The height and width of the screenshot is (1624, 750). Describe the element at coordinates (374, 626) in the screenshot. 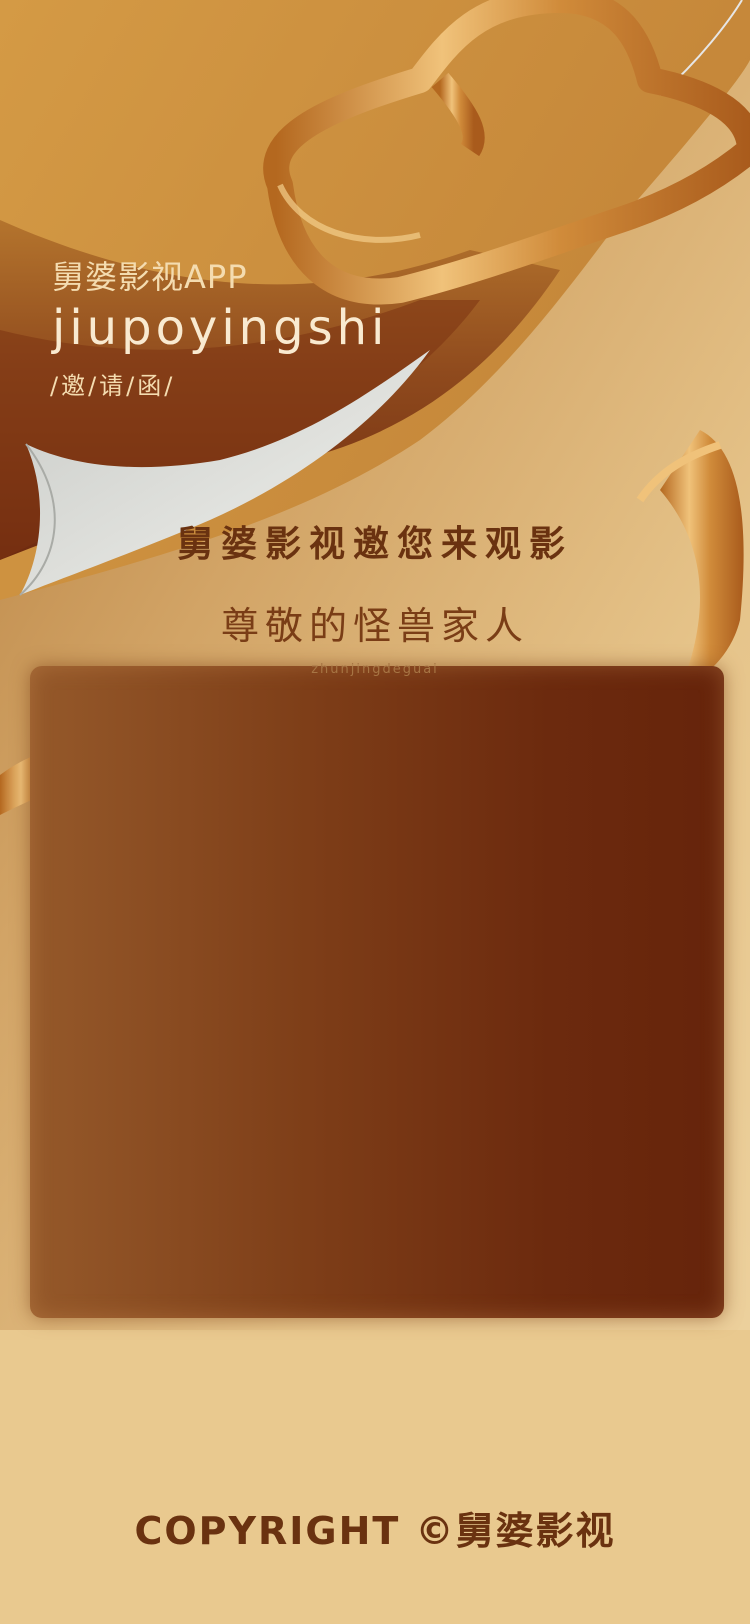

I see `greeting-title: 尊敬的怪兽家人` at that location.